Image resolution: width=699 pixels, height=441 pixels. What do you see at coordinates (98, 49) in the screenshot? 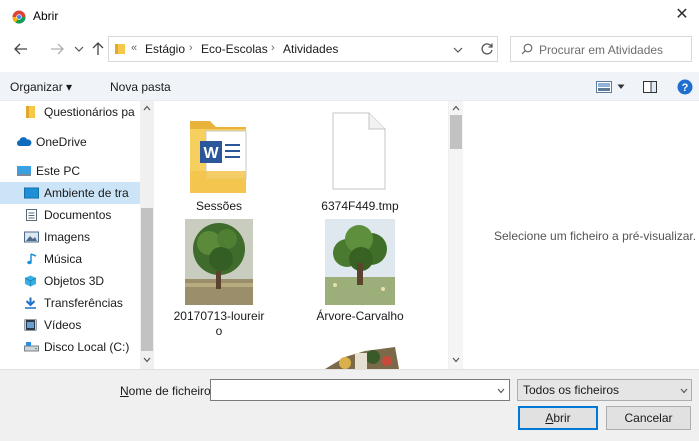
I see `up-arrow-icon` at bounding box center [98, 49].